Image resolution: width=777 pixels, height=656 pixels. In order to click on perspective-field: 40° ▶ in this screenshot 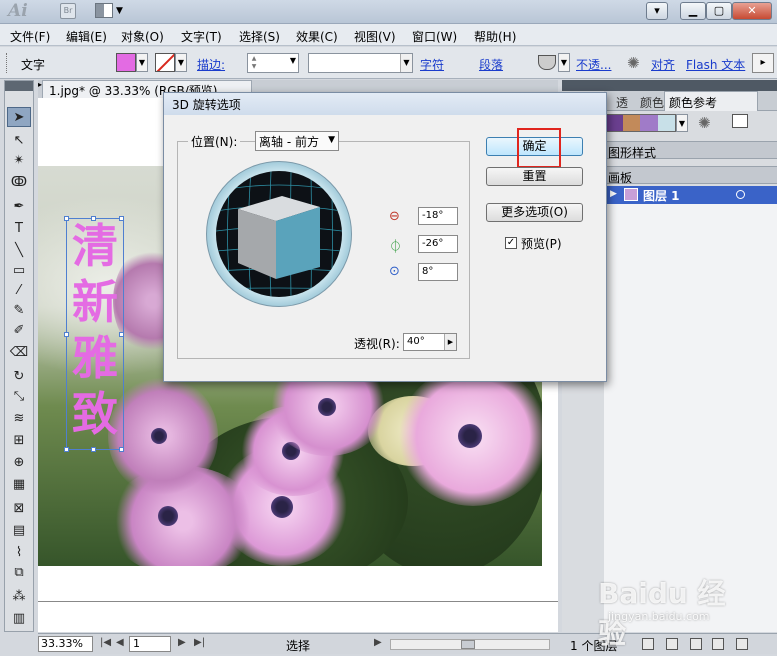, I will do `click(430, 342)`.